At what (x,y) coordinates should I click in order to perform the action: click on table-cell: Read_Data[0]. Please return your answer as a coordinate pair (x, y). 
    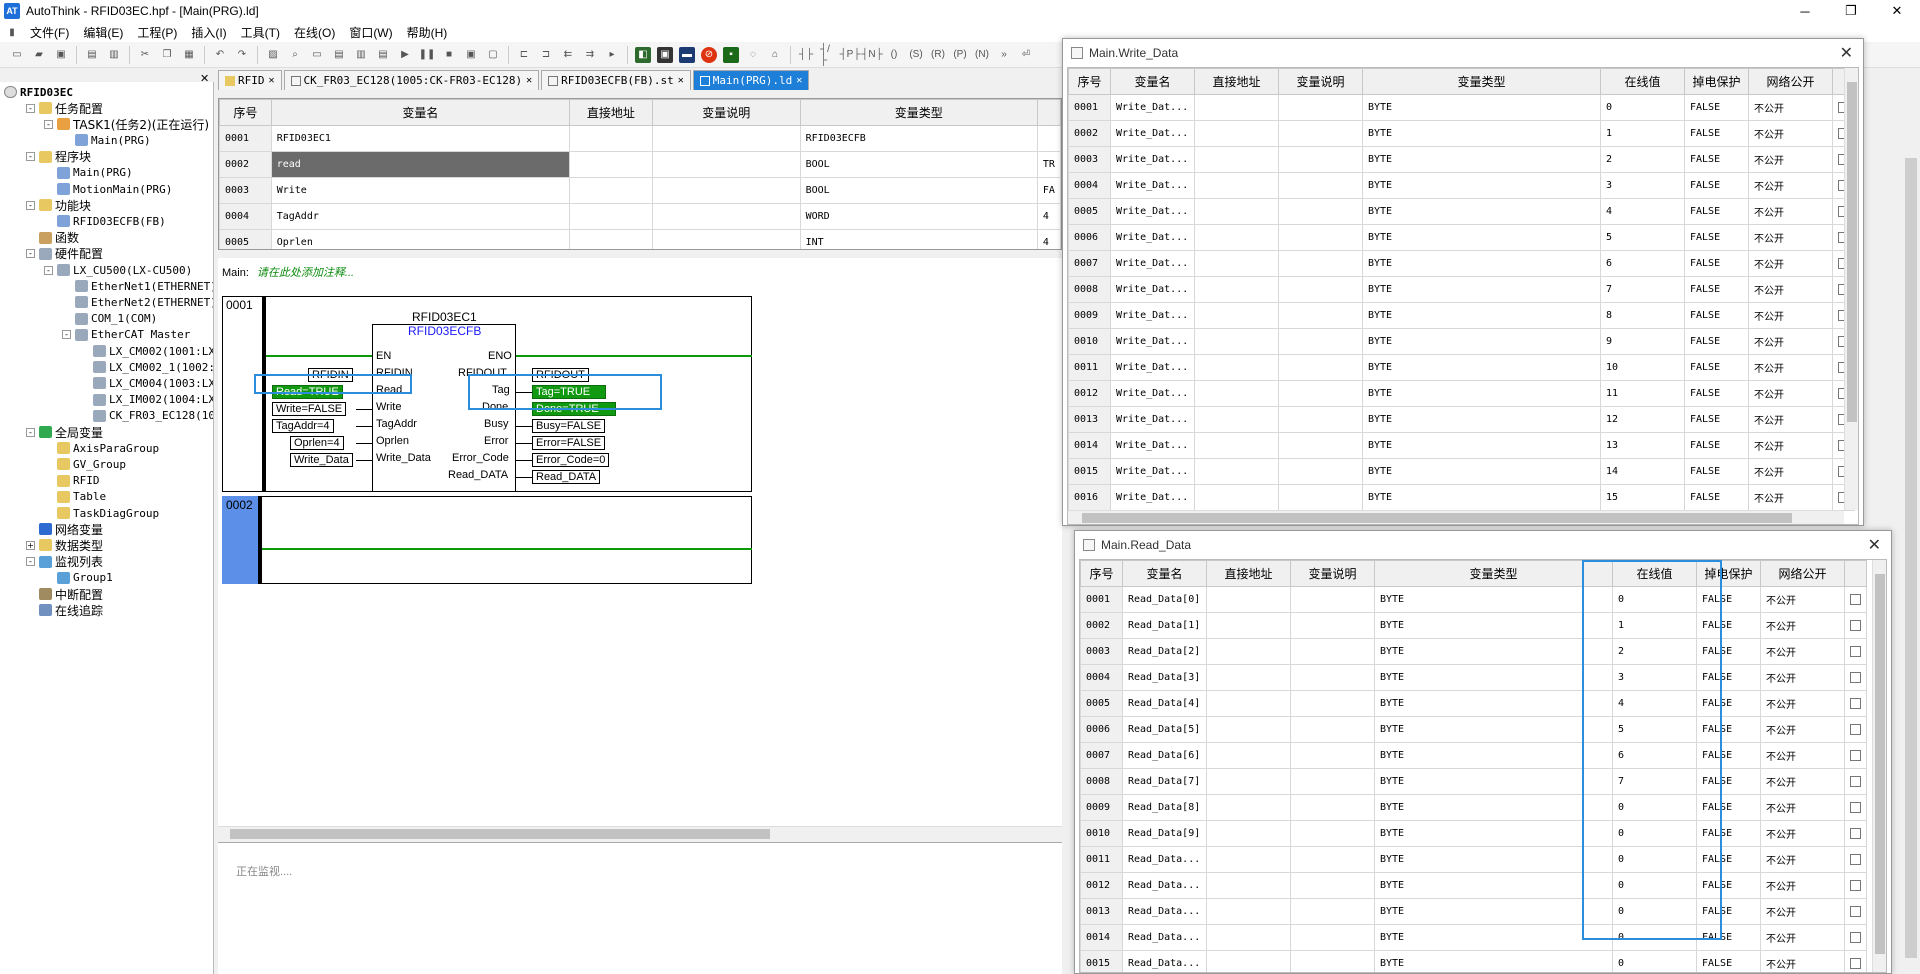
    Looking at the image, I should click on (1164, 599).